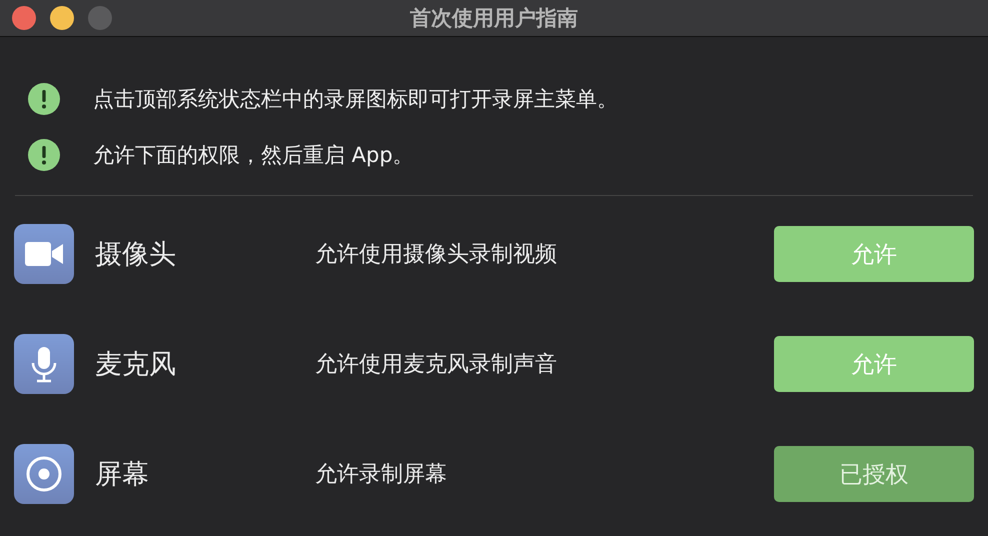  Describe the element at coordinates (44, 254) in the screenshot. I see `camera-icon` at that location.